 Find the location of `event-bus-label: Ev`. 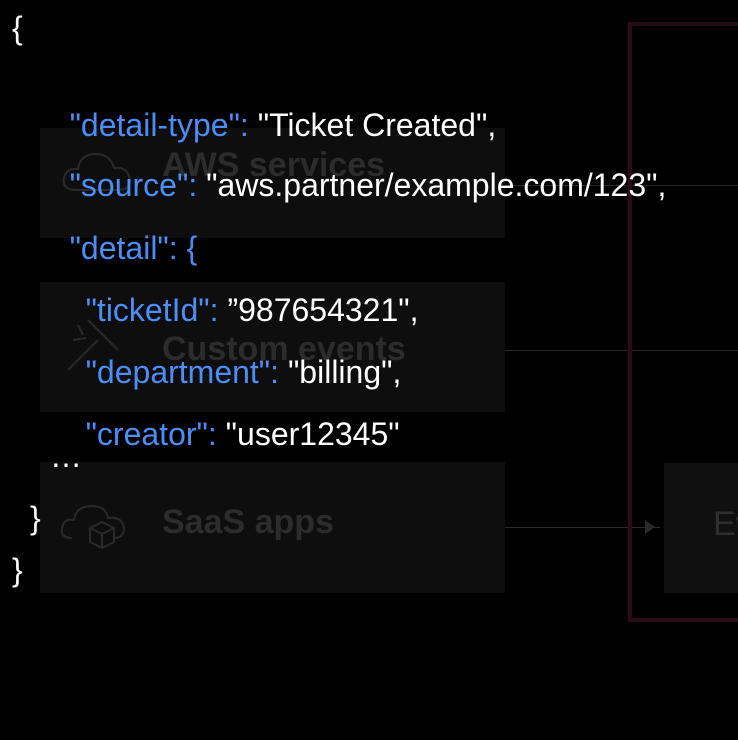

event-bus-label: Ev is located at coordinates (725, 524).